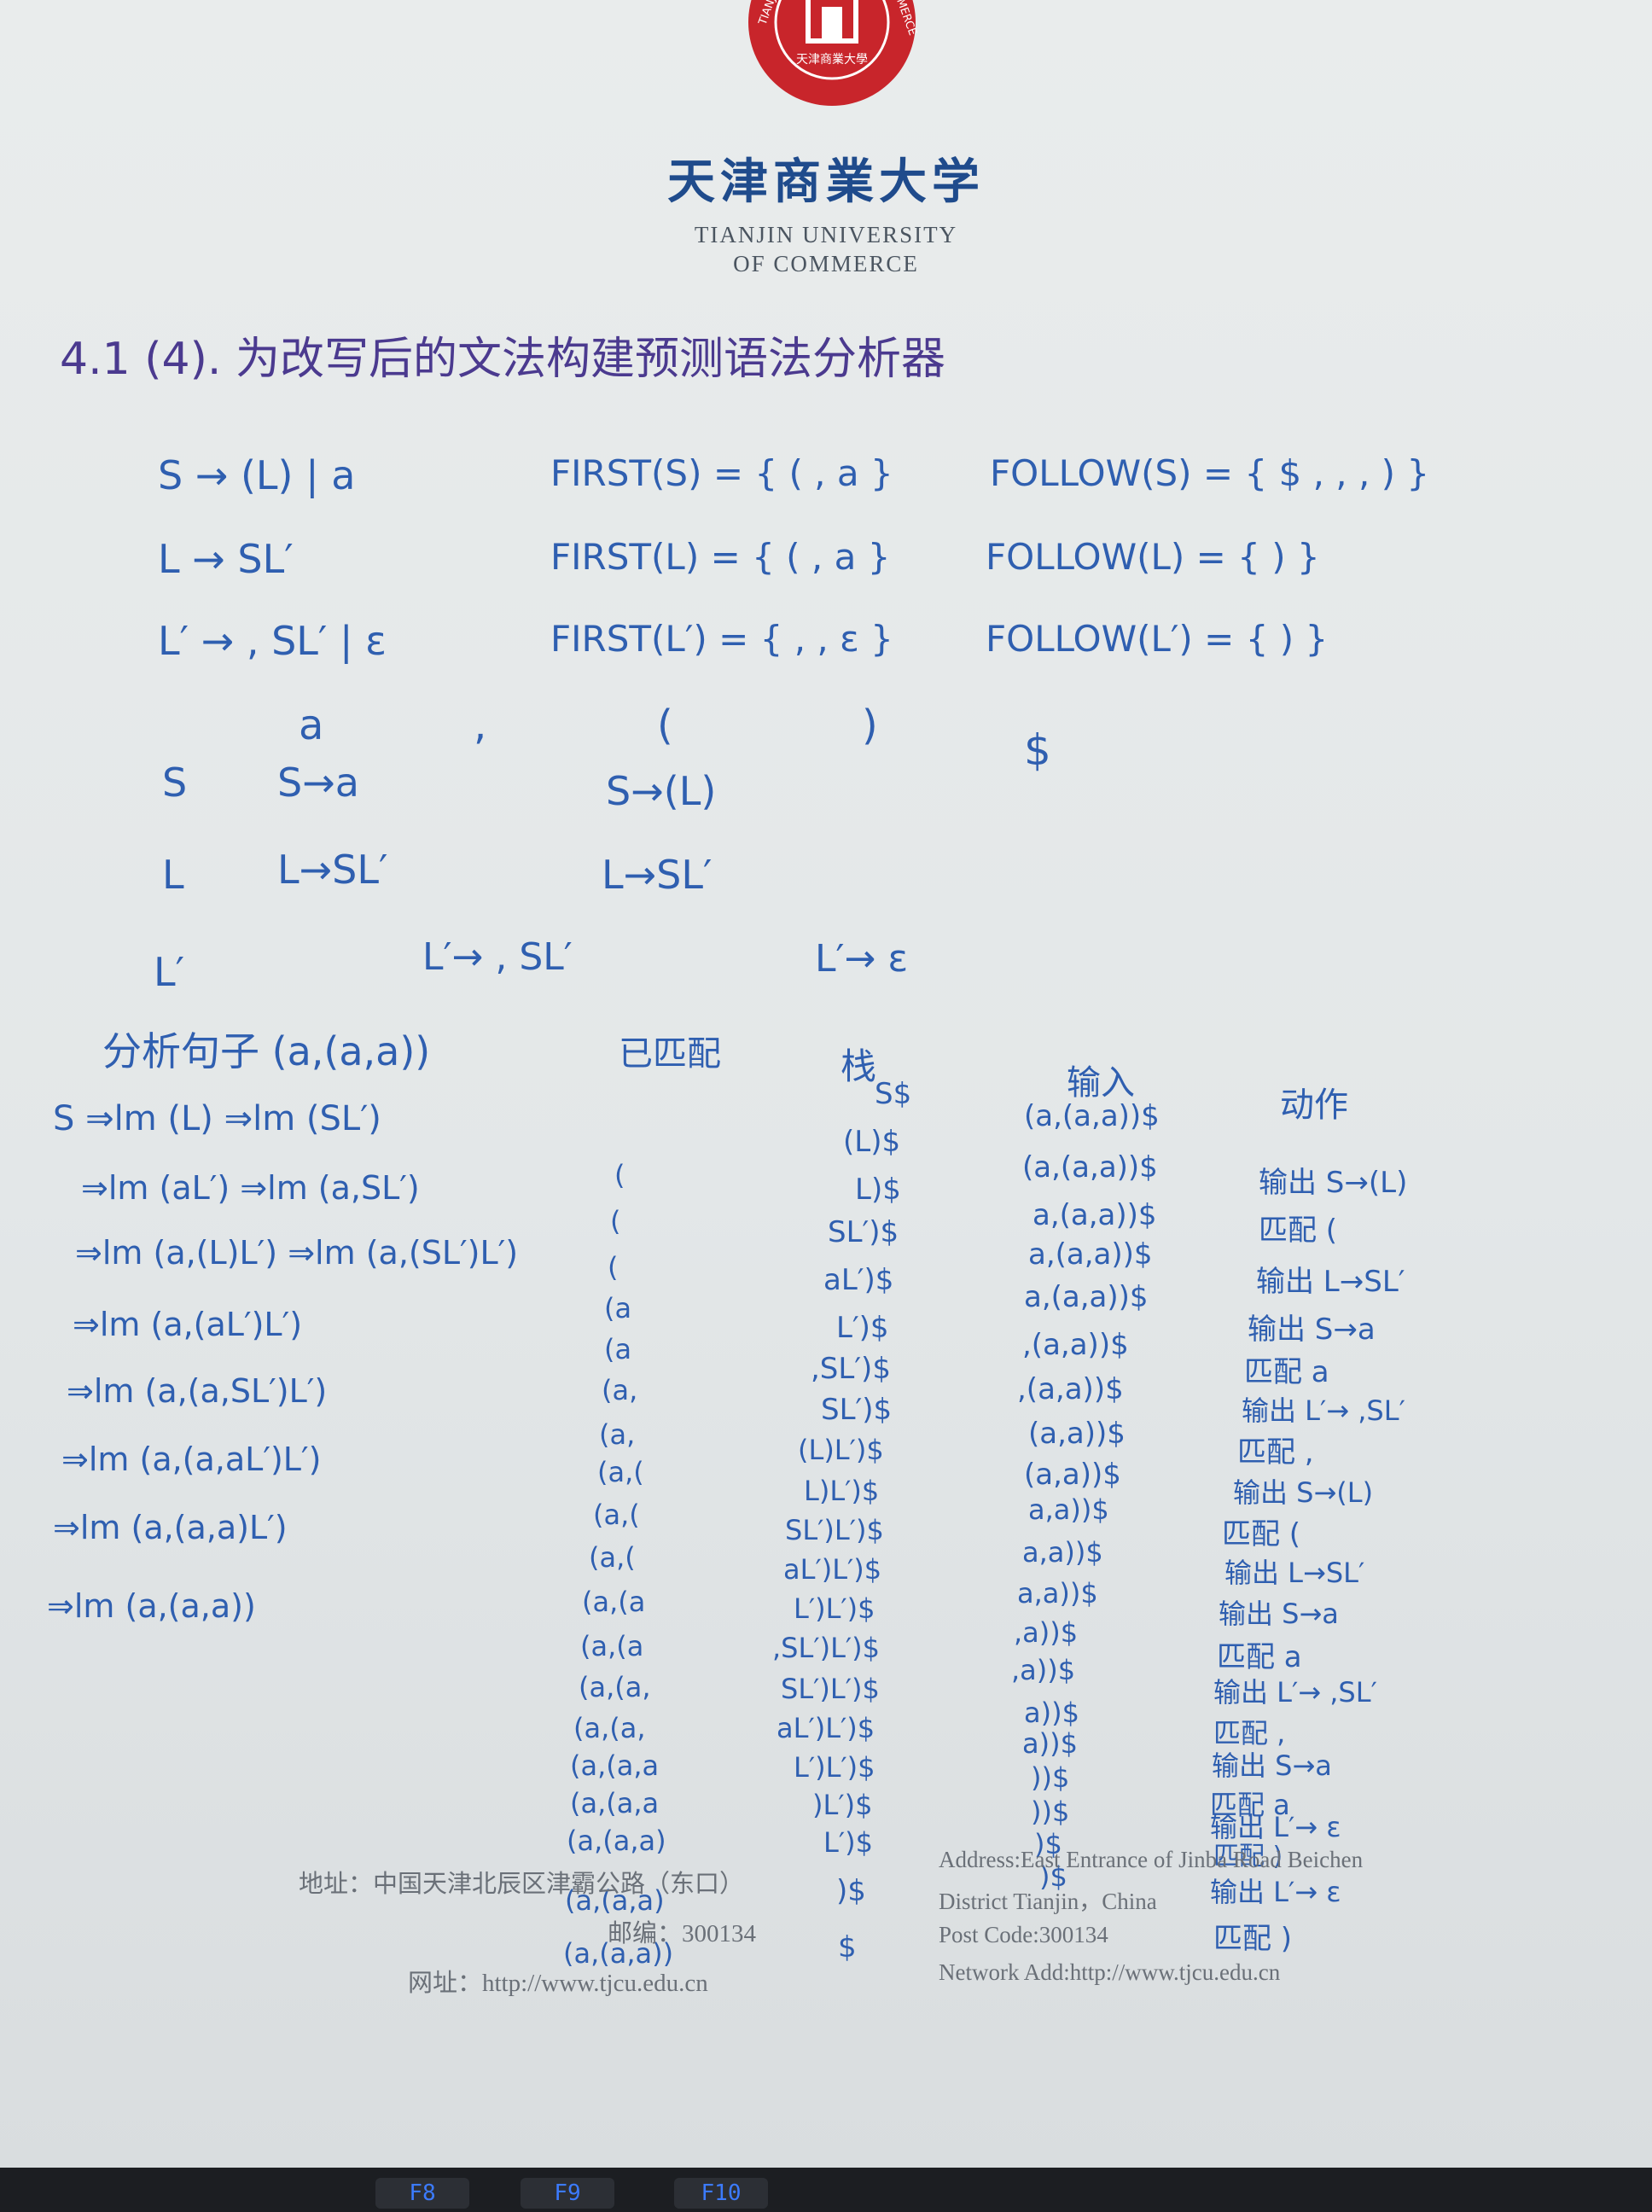  I want to click on university-name-en-2: OF COMMERCE, so click(826, 263).